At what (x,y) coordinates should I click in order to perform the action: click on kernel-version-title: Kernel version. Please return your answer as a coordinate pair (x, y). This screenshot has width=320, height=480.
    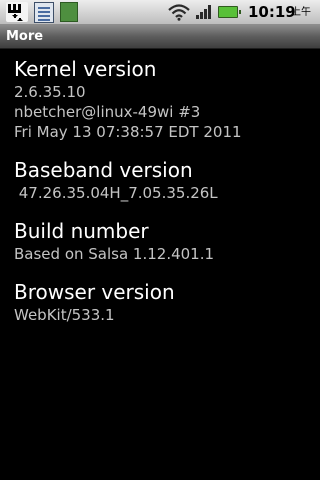
    Looking at the image, I should click on (85, 69).